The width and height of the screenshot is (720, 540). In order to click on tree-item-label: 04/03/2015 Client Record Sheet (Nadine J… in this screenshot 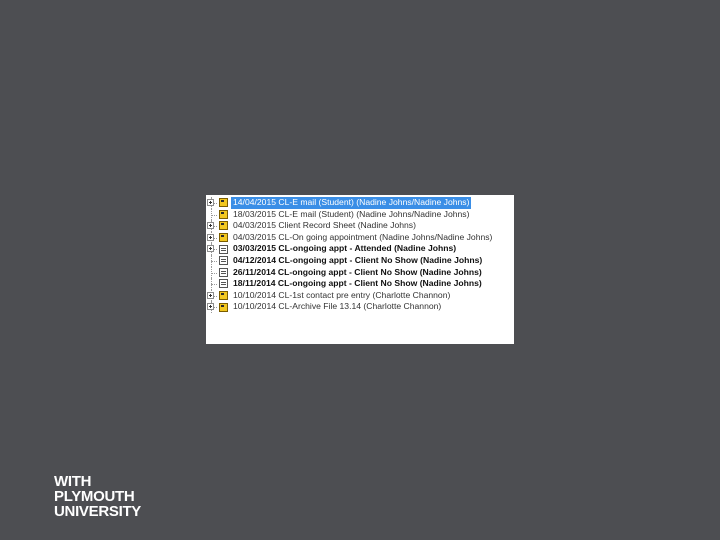, I will do `click(324, 225)`.